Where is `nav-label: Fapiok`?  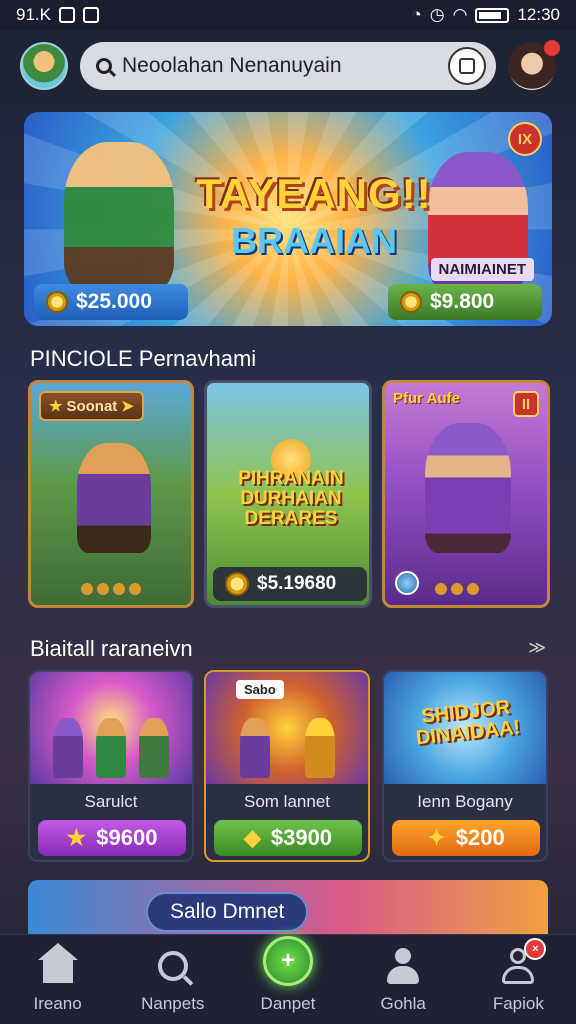
nav-label: Fapiok is located at coordinates (518, 1003).